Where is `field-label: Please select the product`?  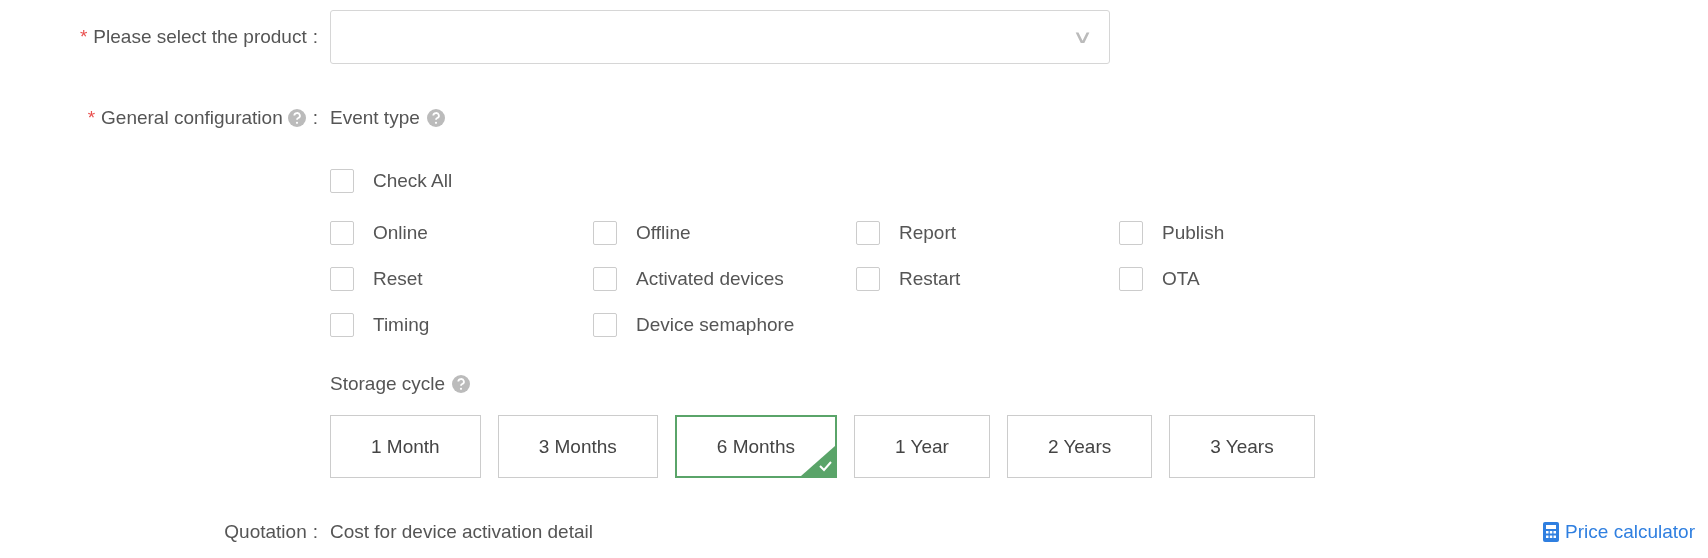
field-label: Please select the product is located at coordinates (200, 37).